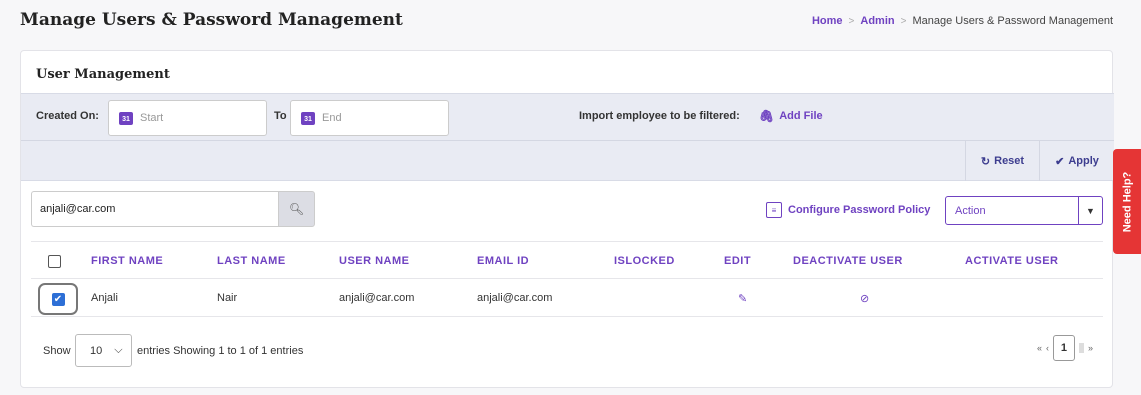 The height and width of the screenshot is (395, 1141). Describe the element at coordinates (1060, 161) in the screenshot. I see `check-circle-icon: ✔` at that location.